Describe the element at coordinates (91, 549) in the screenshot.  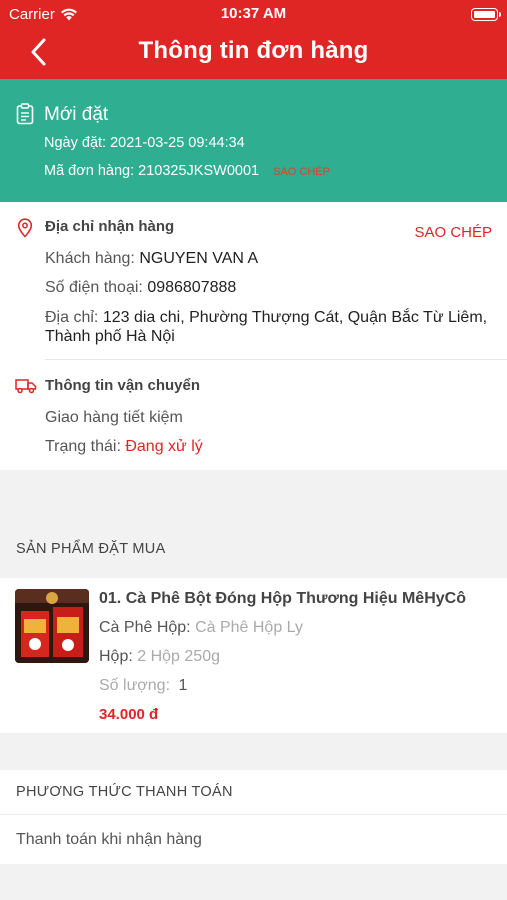
I see `products-section-title: SẢN PHẨM ĐẶT MUA` at that location.